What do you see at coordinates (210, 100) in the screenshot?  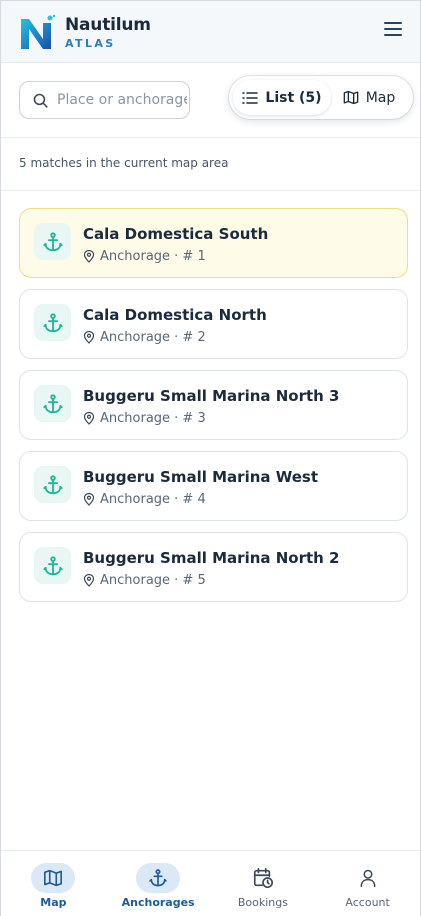 I see `list-toolbar: List (5) Map` at bounding box center [210, 100].